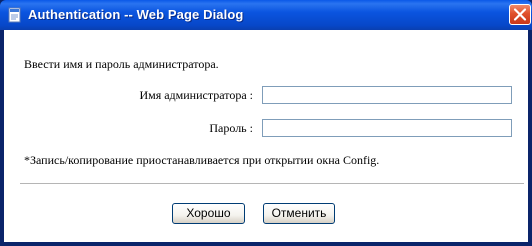 This screenshot has height=246, width=532. Describe the element at coordinates (299, 213) in the screenshot. I see `cancel-button: Отменить` at that location.